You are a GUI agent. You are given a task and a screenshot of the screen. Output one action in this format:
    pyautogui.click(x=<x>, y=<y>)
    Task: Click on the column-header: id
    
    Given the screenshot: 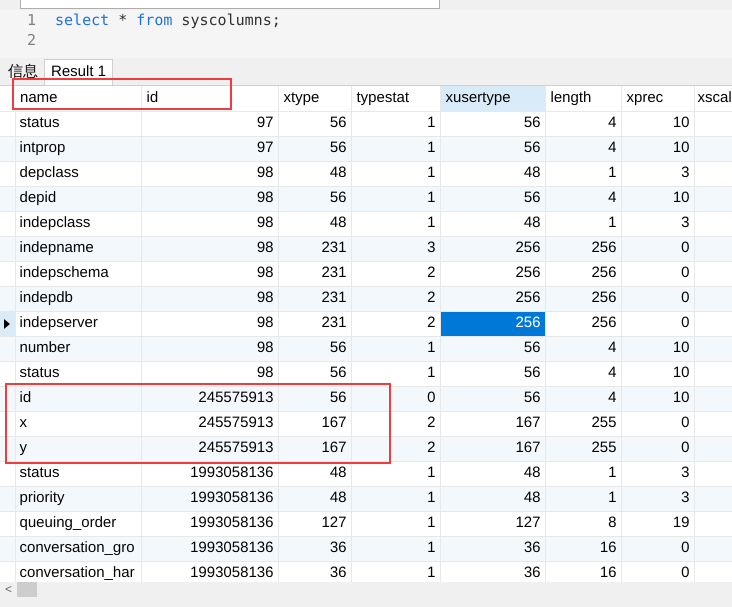 What is the action you would take?
    pyautogui.click(x=209, y=98)
    